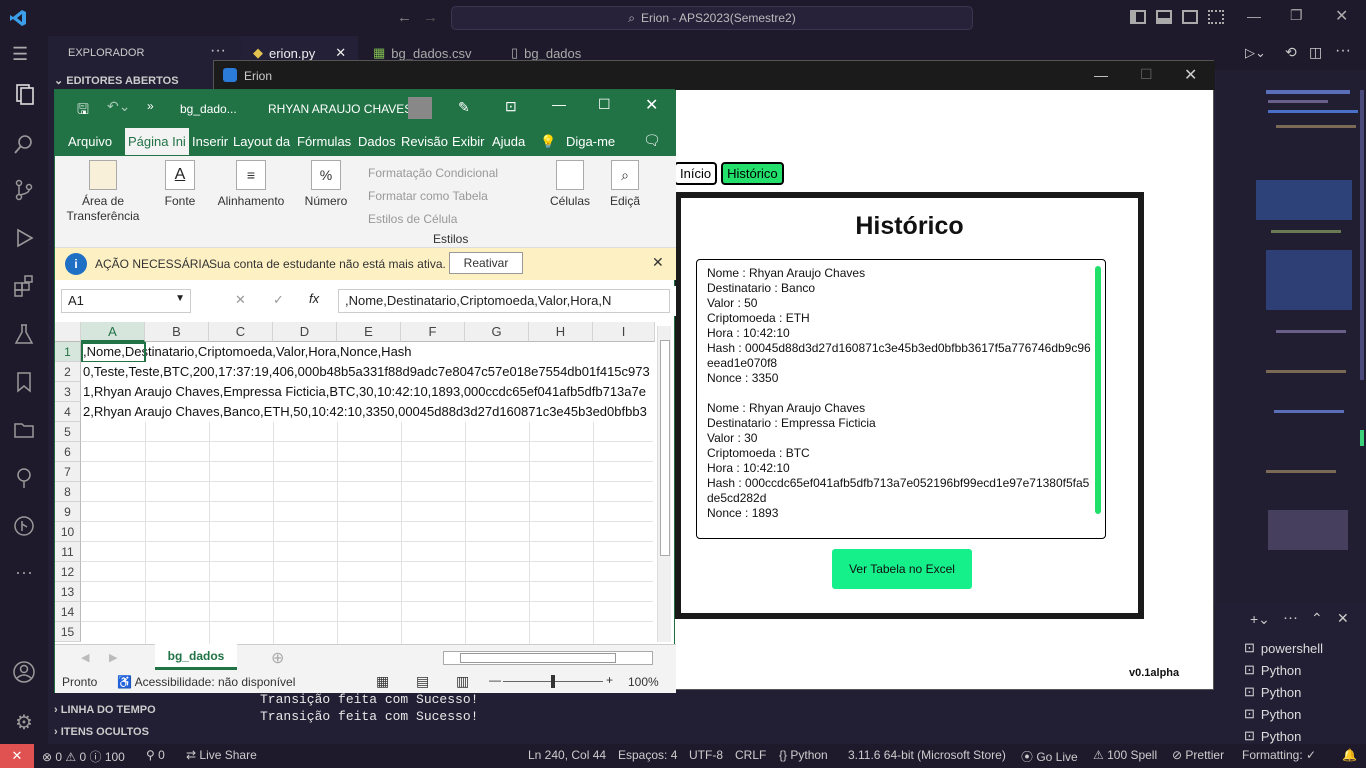 The image size is (1366, 768). What do you see at coordinates (68, 612) in the screenshot?
I see `row-header: 14` at bounding box center [68, 612].